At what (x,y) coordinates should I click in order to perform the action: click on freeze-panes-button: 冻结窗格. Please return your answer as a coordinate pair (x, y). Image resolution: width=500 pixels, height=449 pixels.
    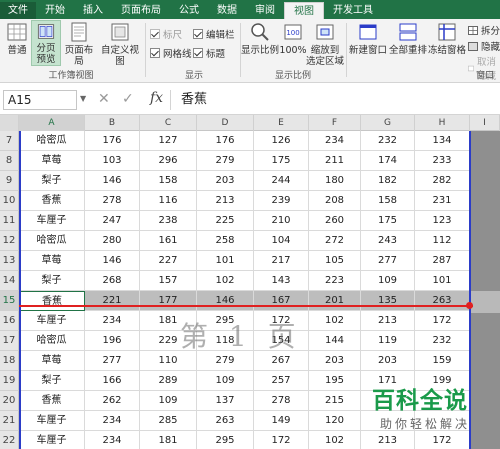
    Looking at the image, I should click on (447, 39).